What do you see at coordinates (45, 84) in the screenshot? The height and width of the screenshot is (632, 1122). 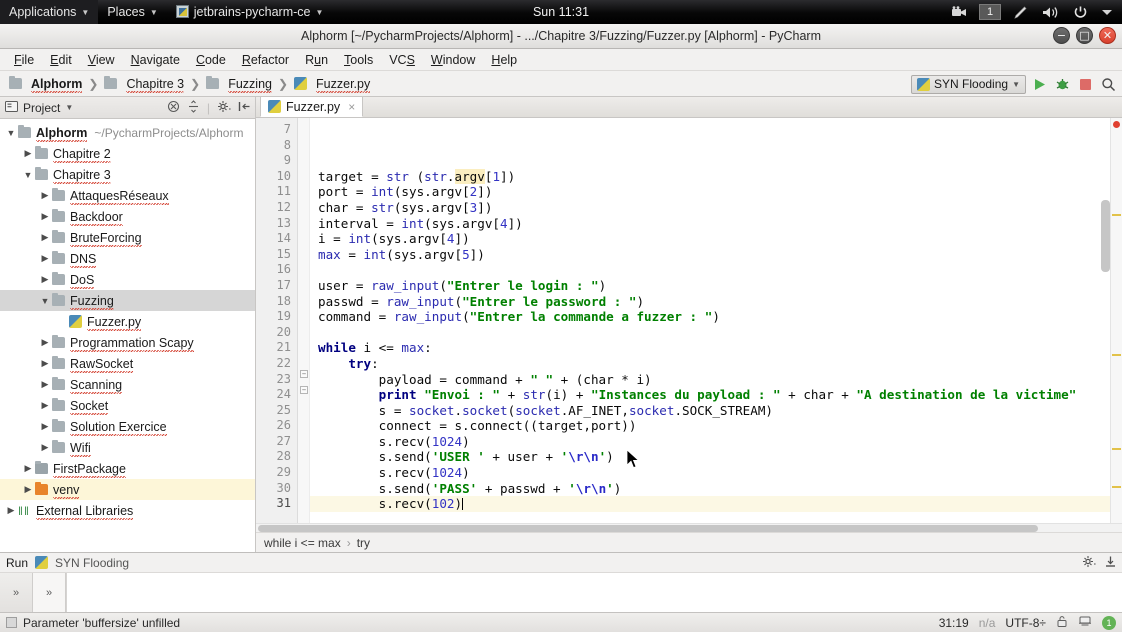 I see `breadcrumb-item-alphorm: Alphorm` at bounding box center [45, 84].